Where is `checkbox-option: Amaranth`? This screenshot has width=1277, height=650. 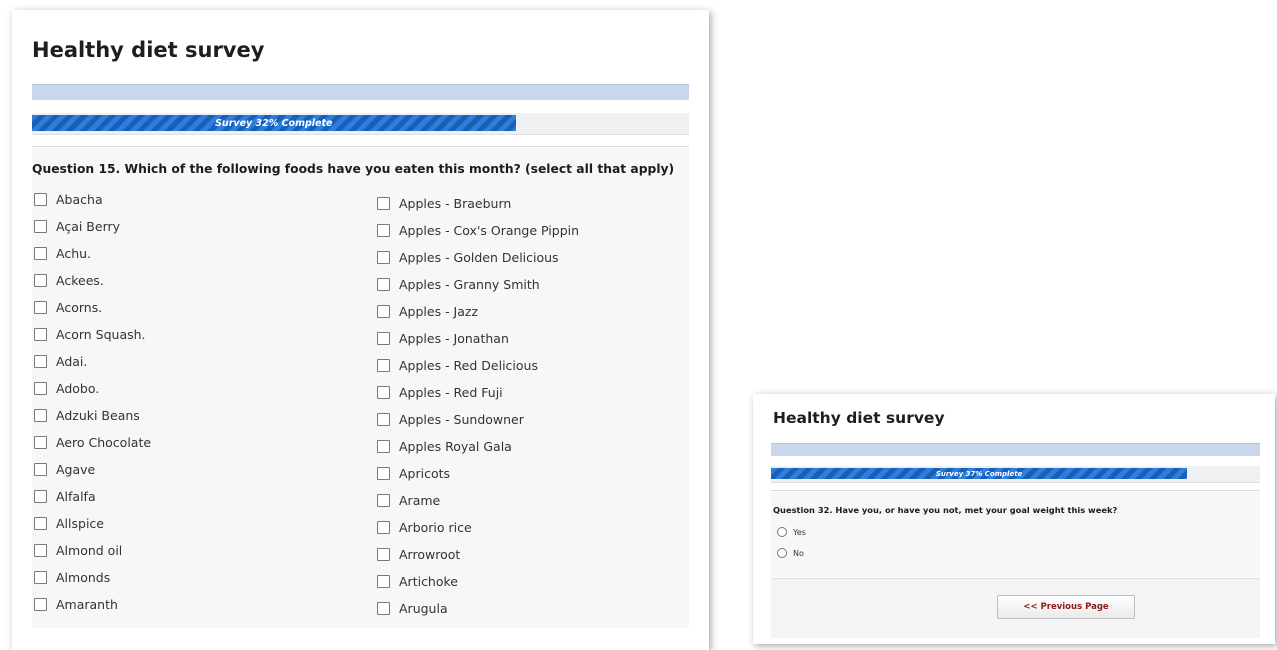
checkbox-option: Amaranth is located at coordinates (76, 604).